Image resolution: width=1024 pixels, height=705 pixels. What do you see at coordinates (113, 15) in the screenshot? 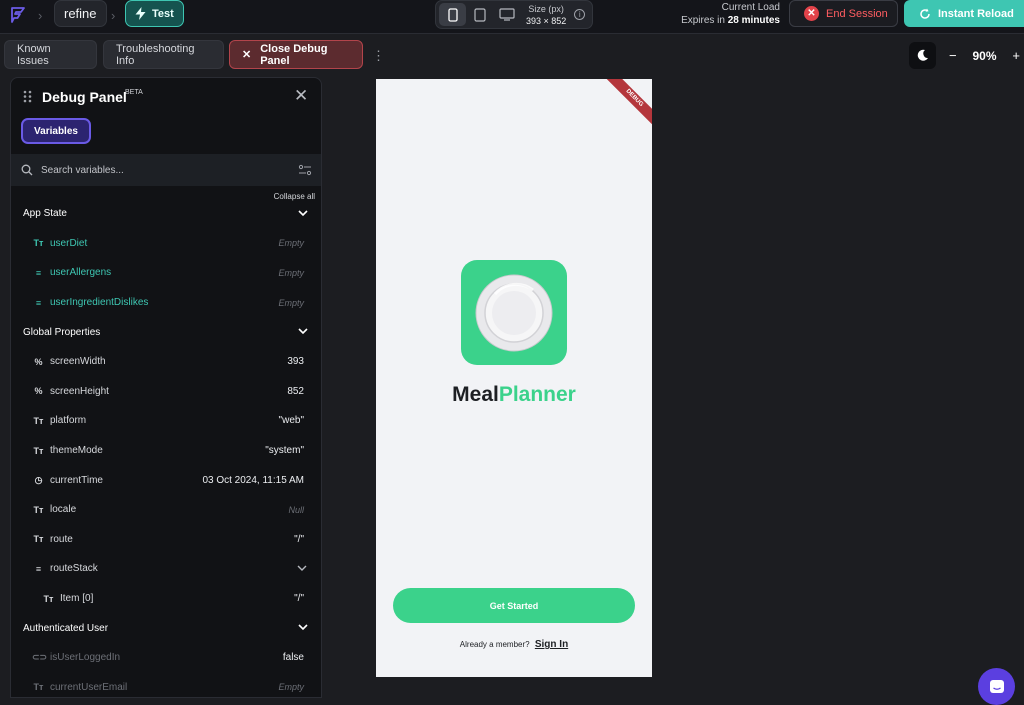
I see `chevron-right-icon: ›` at bounding box center [113, 15].